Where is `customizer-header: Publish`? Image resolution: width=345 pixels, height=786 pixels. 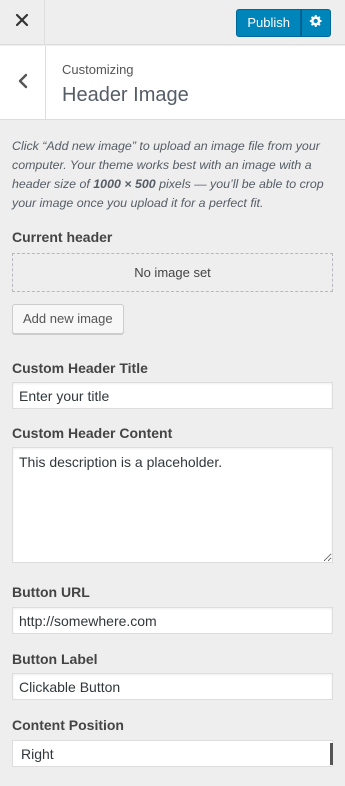 customizer-header: Publish is located at coordinates (172, 22).